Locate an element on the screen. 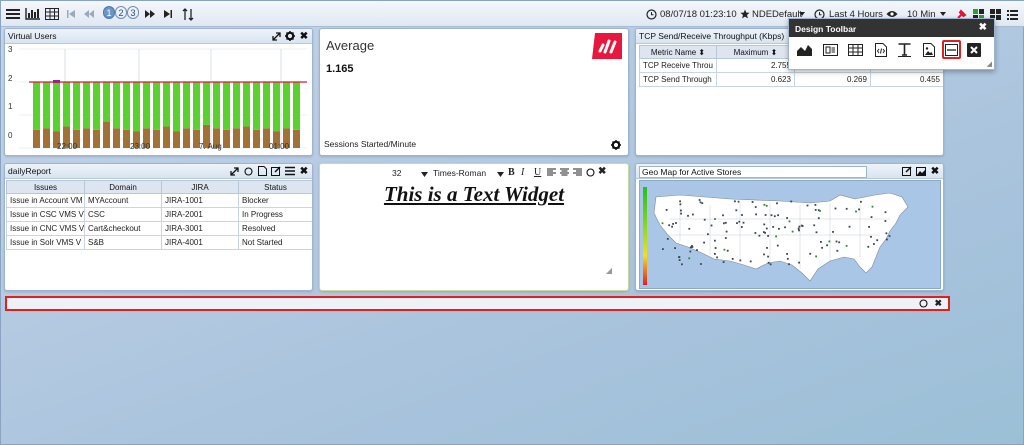  underline-icon: U is located at coordinates (537, 172).